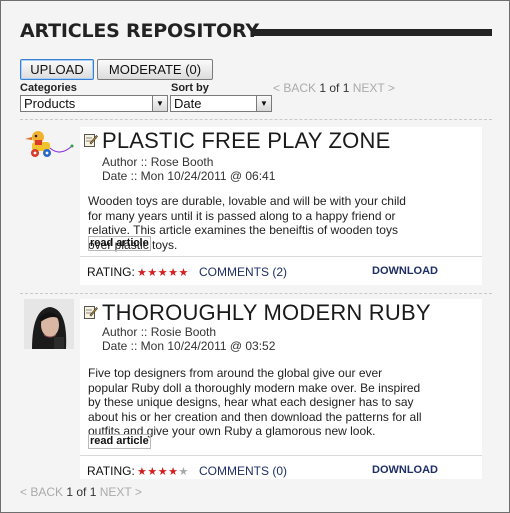  Describe the element at coordinates (246, 141) in the screenshot. I see `article-title: PLASTIC FREE PLAY ZONE` at that location.